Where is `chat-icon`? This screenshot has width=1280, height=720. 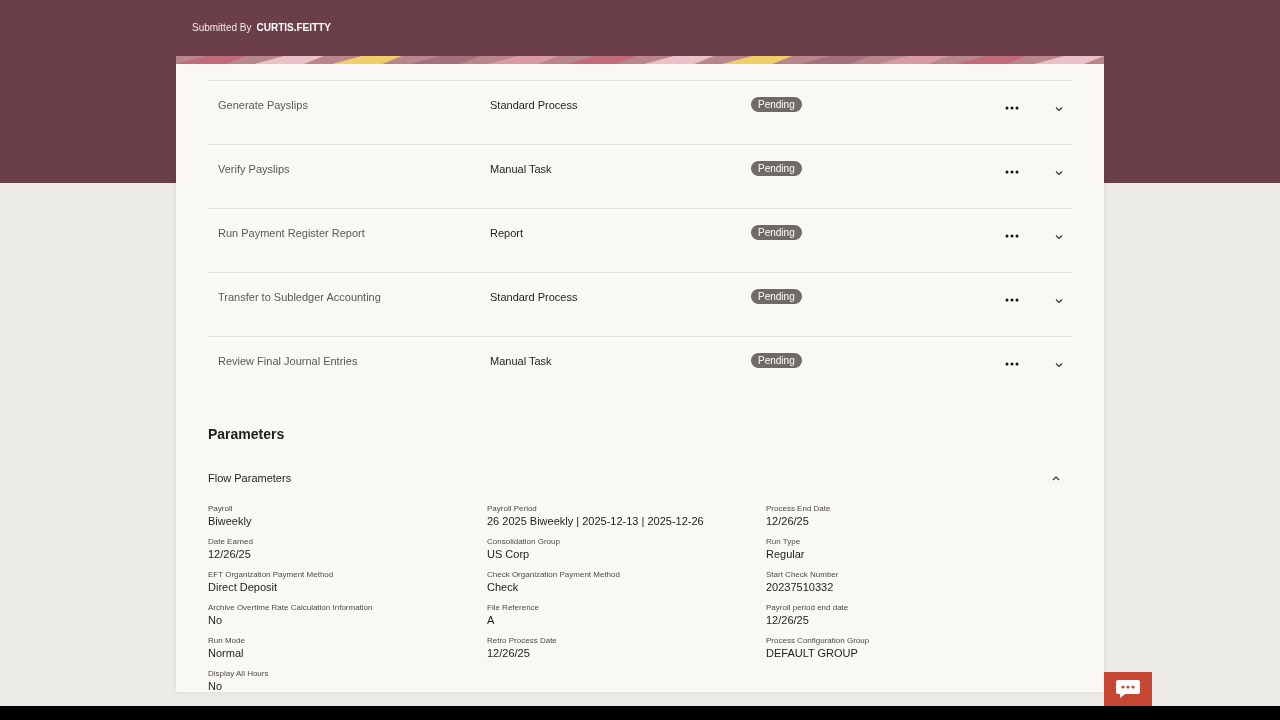 chat-icon is located at coordinates (1128, 689).